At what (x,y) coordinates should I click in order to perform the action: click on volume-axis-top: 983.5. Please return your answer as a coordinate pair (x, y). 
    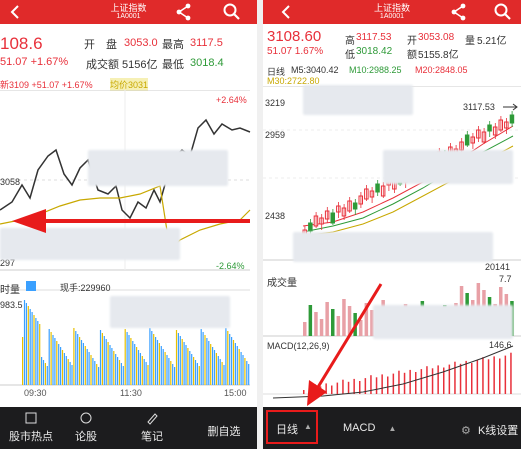
    Looking at the image, I should click on (11, 305).